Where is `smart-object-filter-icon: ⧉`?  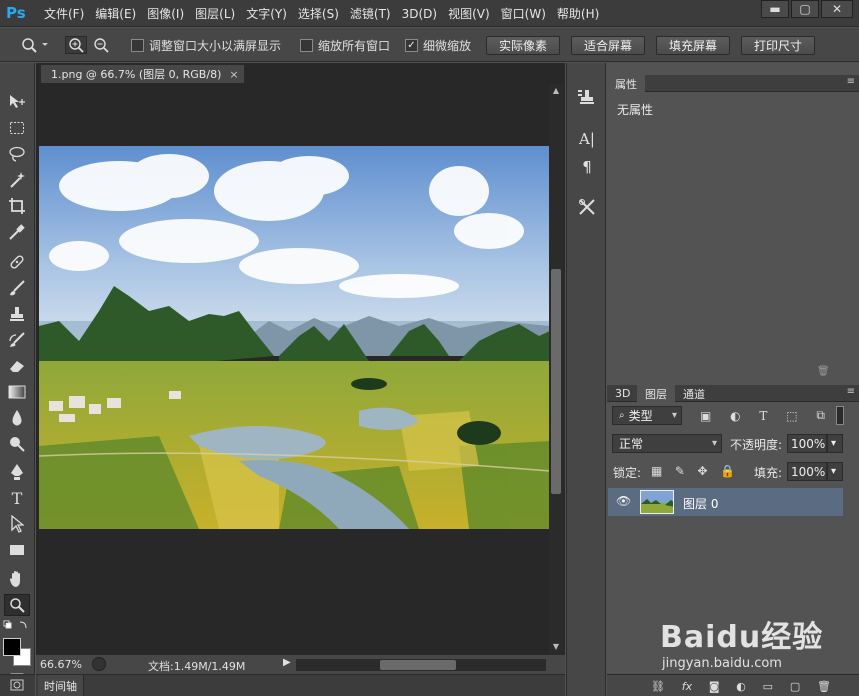
smart-object-filter-icon: ⧉ is located at coordinates (820, 415).